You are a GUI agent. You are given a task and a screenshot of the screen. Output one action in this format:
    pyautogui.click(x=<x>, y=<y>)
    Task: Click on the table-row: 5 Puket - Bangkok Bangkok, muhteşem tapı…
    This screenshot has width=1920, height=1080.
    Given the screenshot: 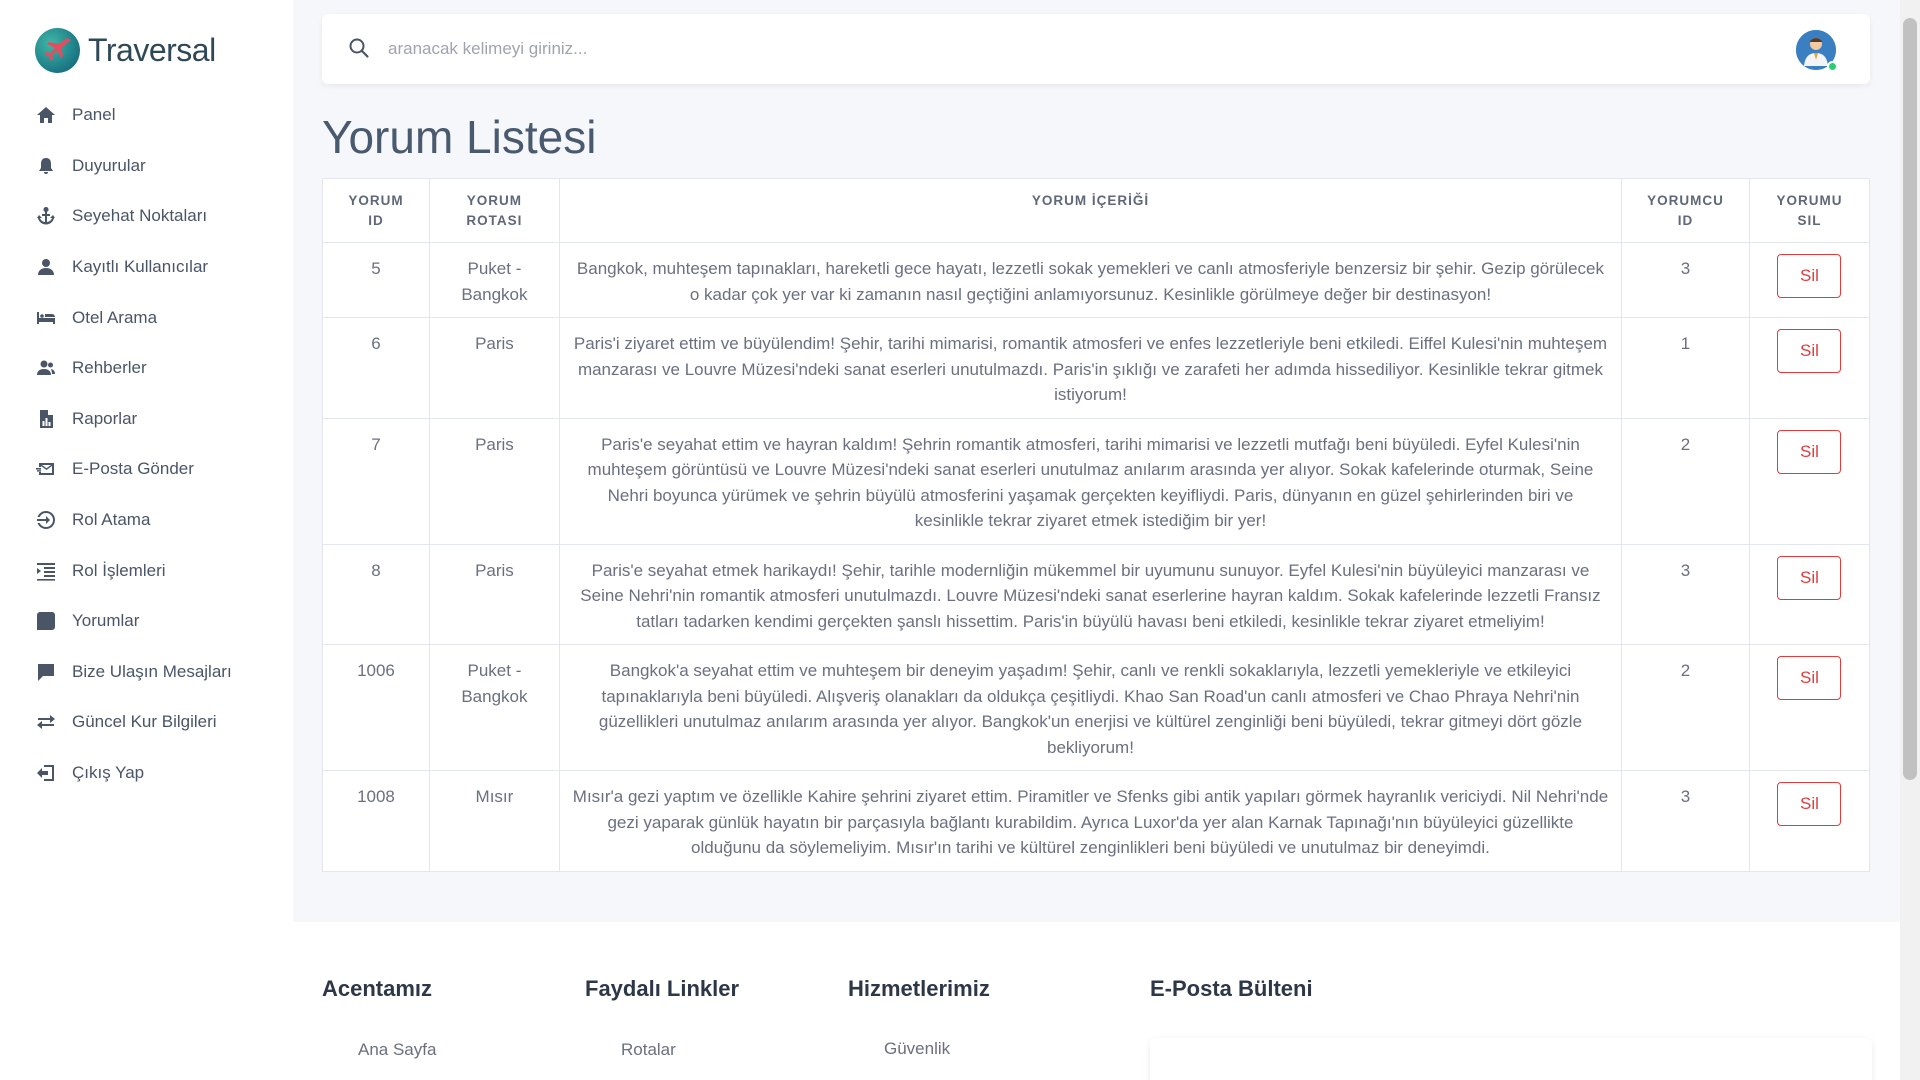 What is the action you would take?
    pyautogui.click(x=1096, y=280)
    